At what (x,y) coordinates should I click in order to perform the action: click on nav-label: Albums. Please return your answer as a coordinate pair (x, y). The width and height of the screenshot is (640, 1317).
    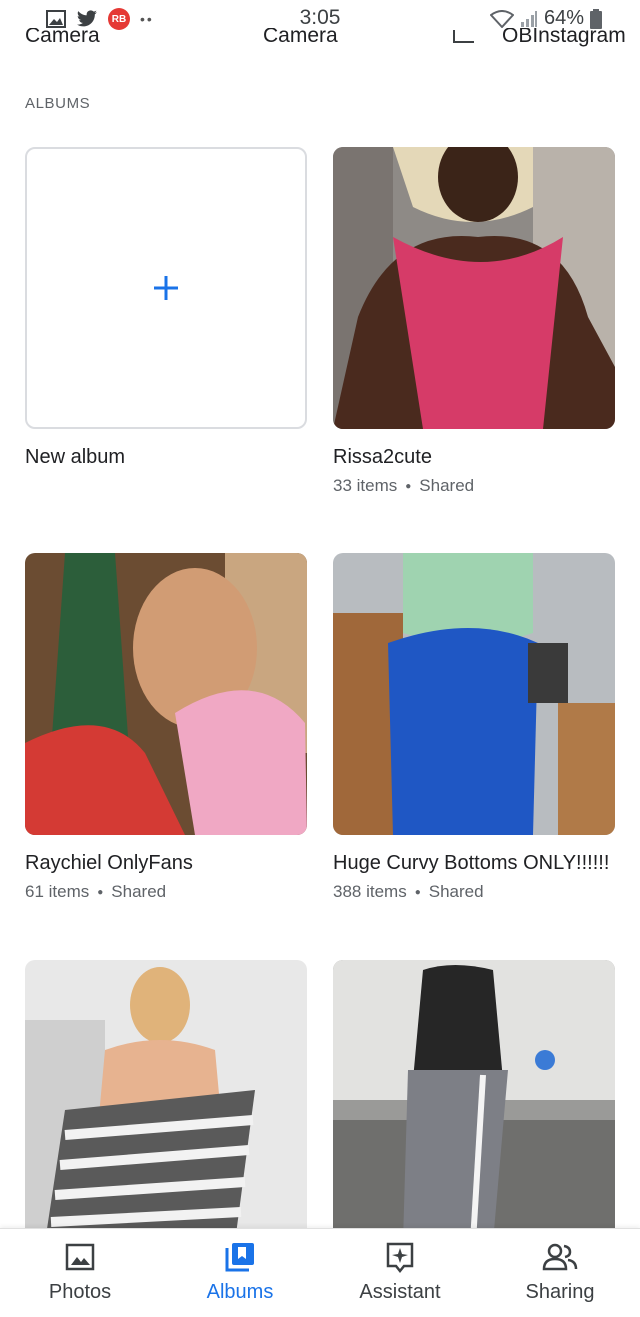
    Looking at the image, I should click on (240, 1292).